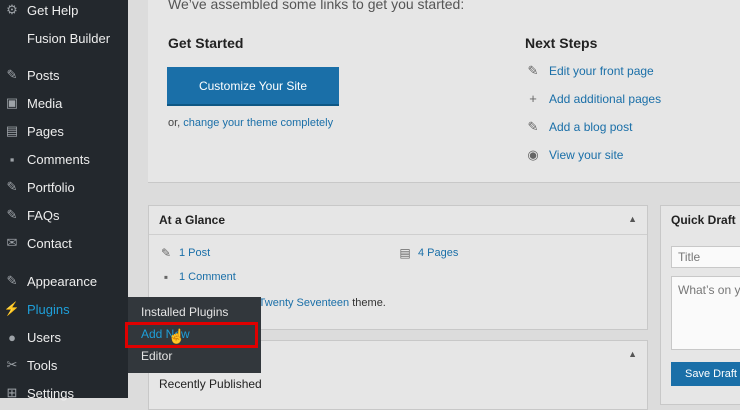  Describe the element at coordinates (12, 364) in the screenshot. I see `wrench-icon: ✂` at that location.